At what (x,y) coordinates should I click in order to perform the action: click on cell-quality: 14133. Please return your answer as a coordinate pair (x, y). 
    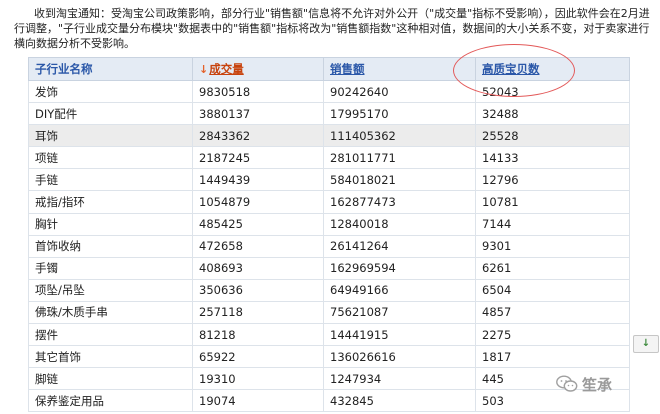
    Looking at the image, I should click on (552, 158).